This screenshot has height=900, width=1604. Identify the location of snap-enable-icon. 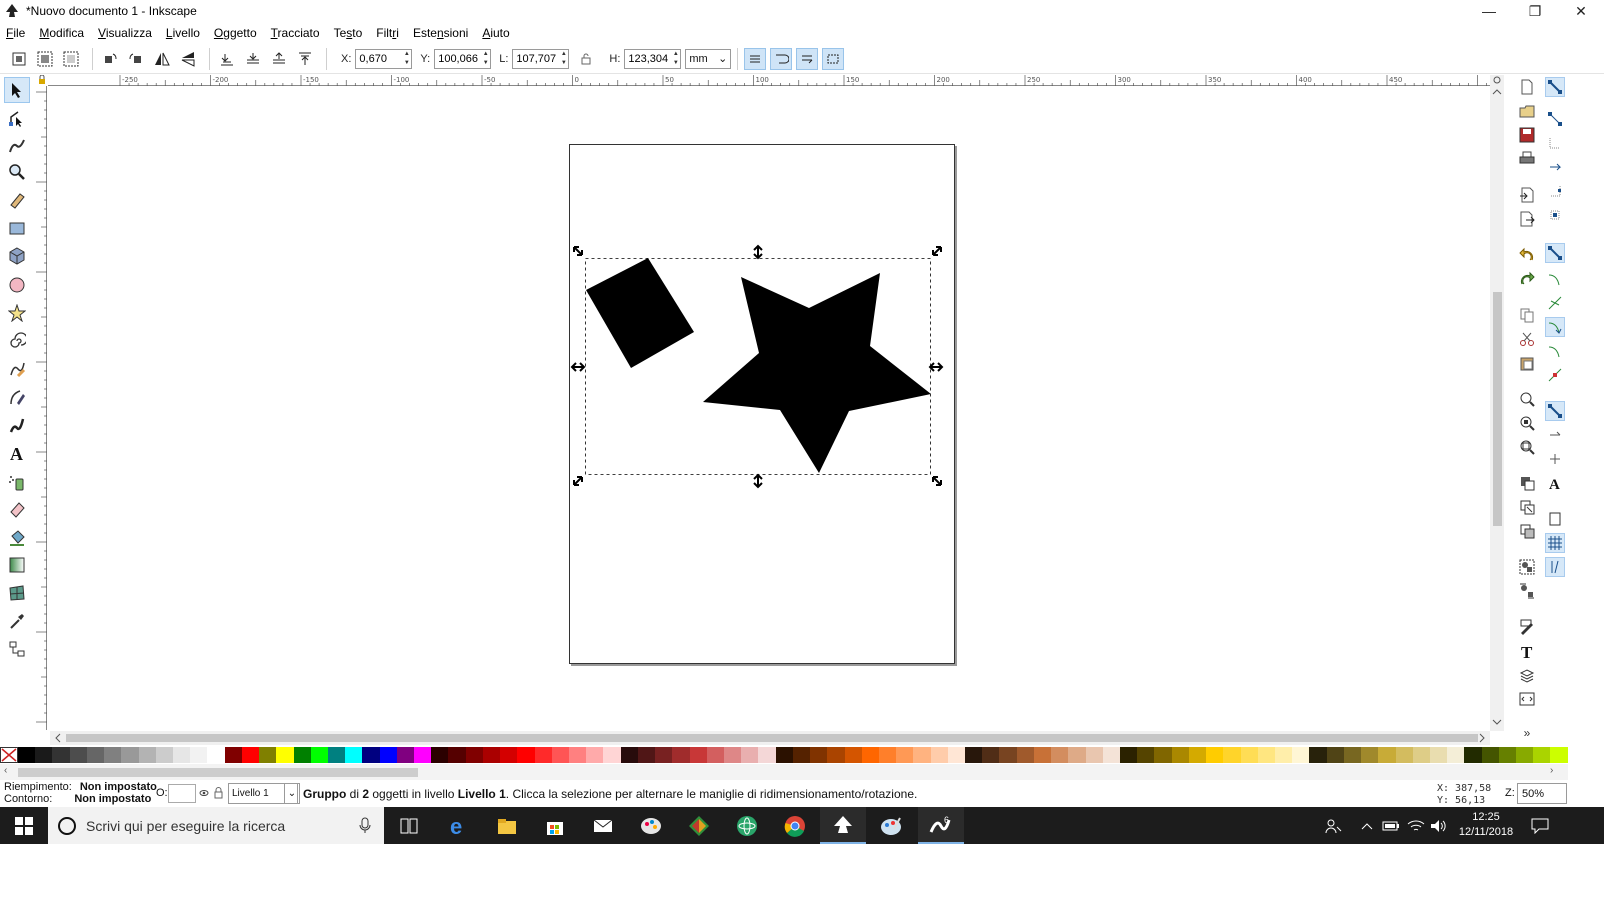
(1555, 87).